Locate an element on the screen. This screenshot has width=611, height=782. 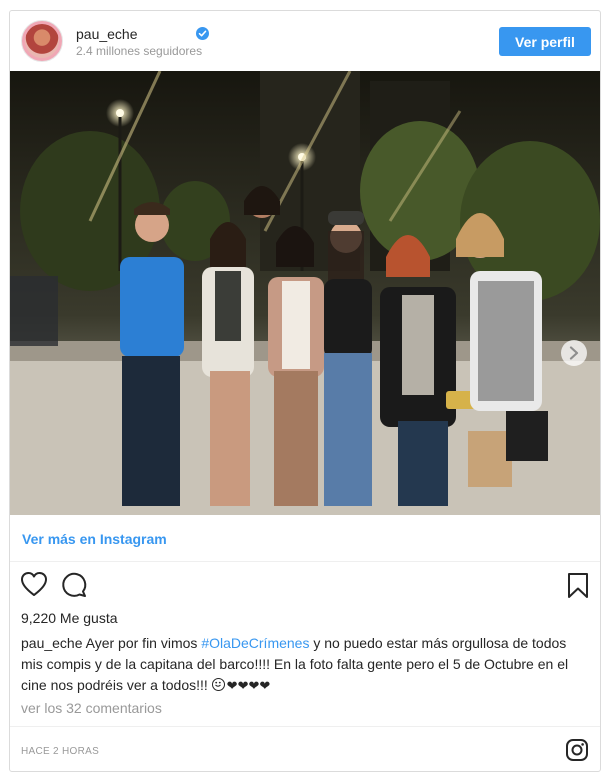
caption-text-before: Ayer por fin vimos is located at coordinates (142, 643).